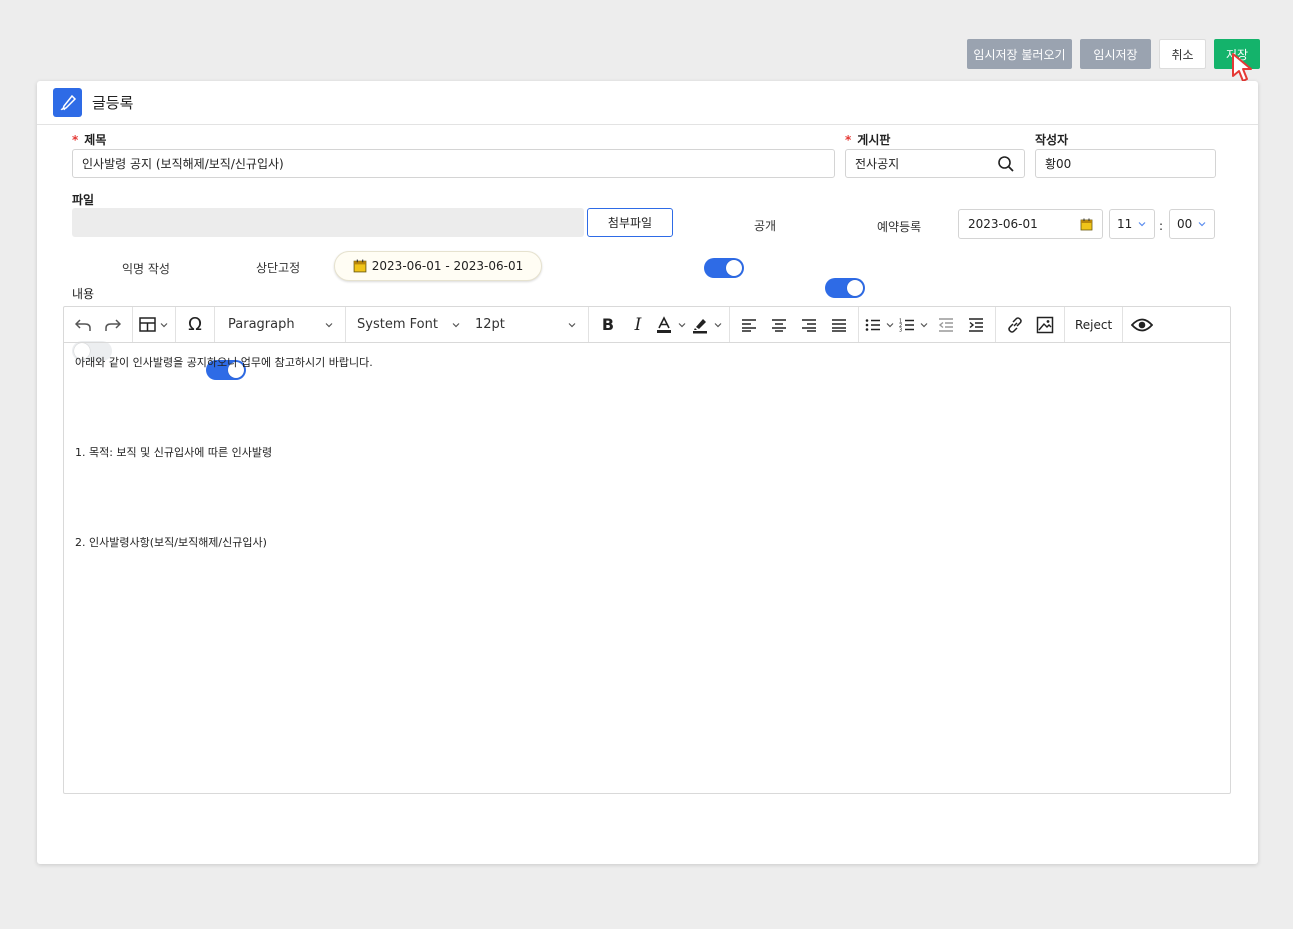 This screenshot has height=929, width=1293. Describe the element at coordinates (749, 325) in the screenshot. I see `align-left-icon` at that location.